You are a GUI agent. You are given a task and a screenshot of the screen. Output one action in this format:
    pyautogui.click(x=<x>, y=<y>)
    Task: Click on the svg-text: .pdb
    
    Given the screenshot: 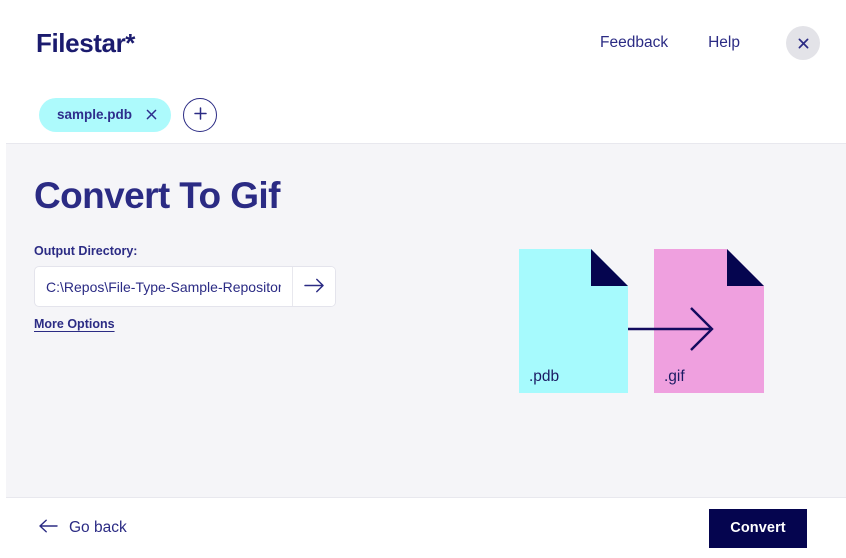 What is the action you would take?
    pyautogui.click(x=544, y=376)
    